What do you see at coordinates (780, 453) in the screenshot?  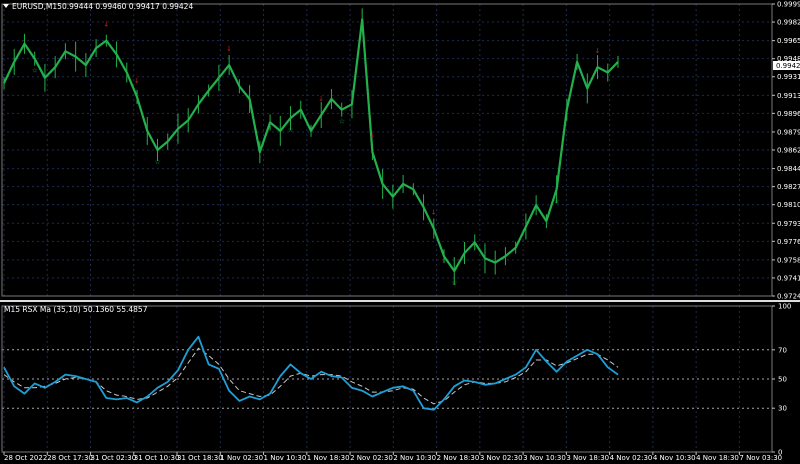 I see `y-tick-label: 0` at bounding box center [780, 453].